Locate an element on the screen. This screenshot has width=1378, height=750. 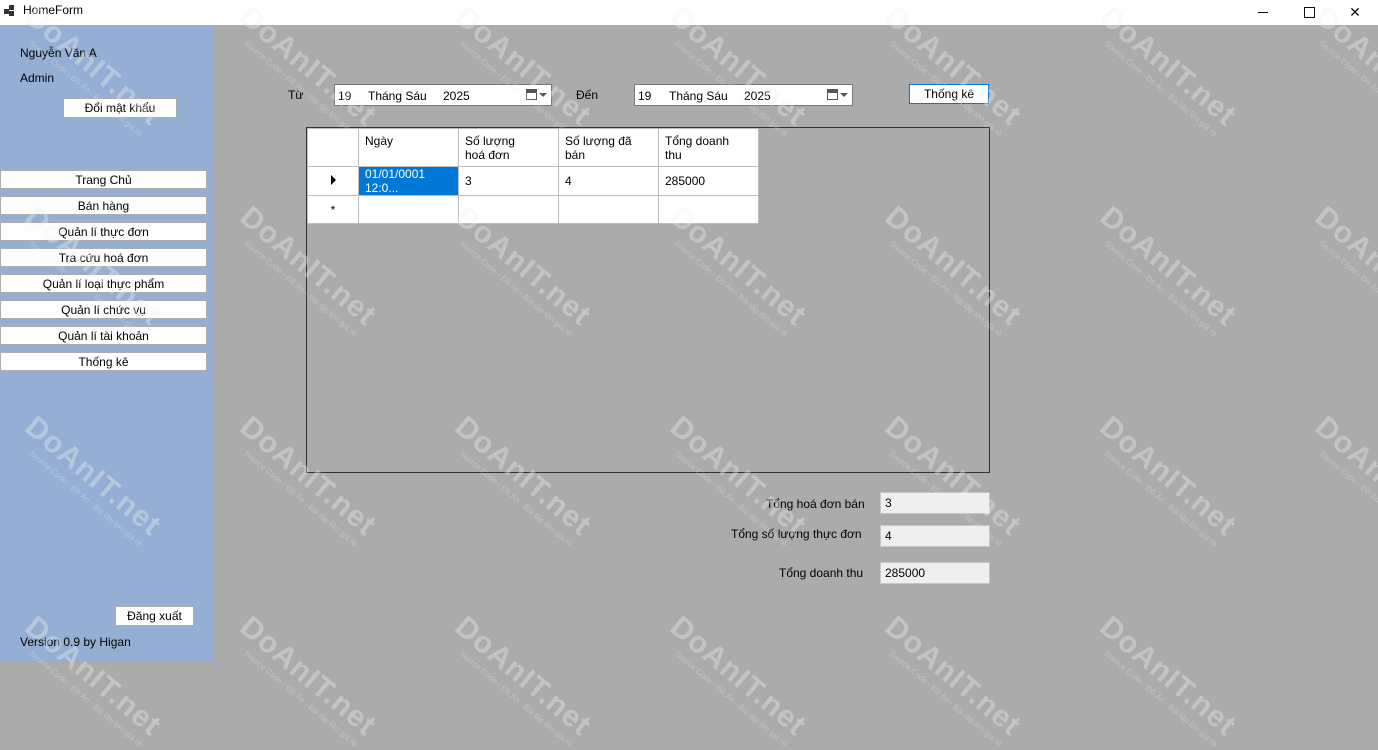
nav-invoice-lookup-button: Tra cứu hoá đơn is located at coordinates (103, 257).